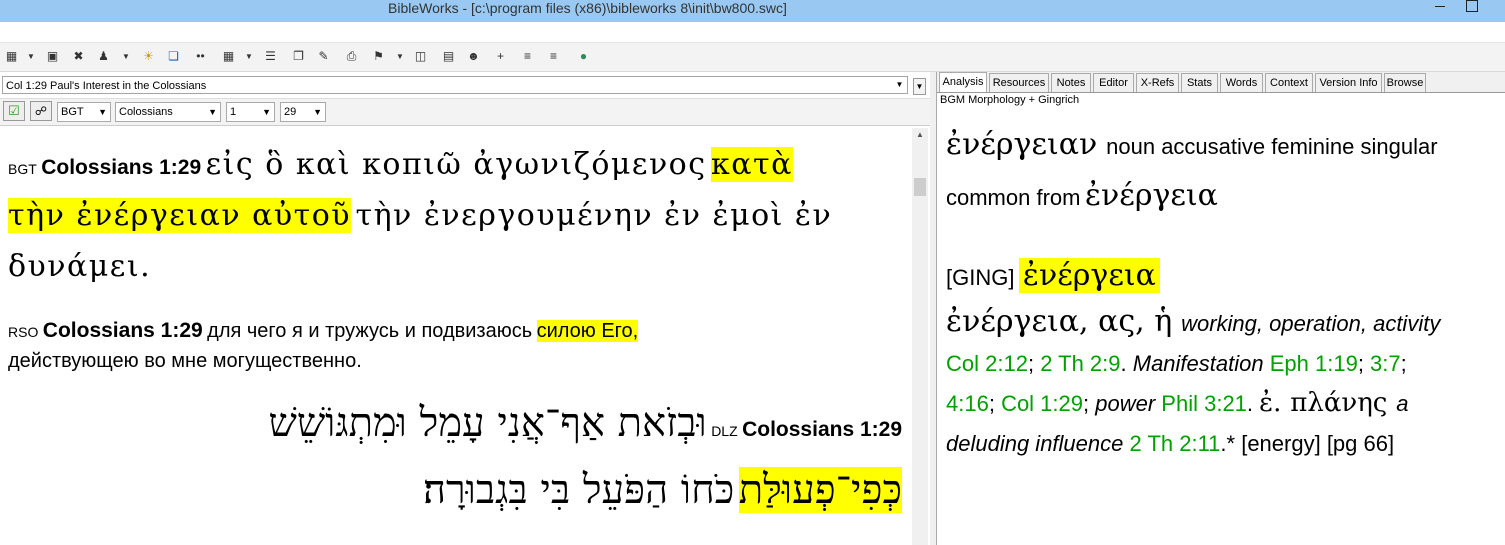  What do you see at coordinates (987, 363) in the screenshot?
I see `scripture-link: Col 2:12` at bounding box center [987, 363].